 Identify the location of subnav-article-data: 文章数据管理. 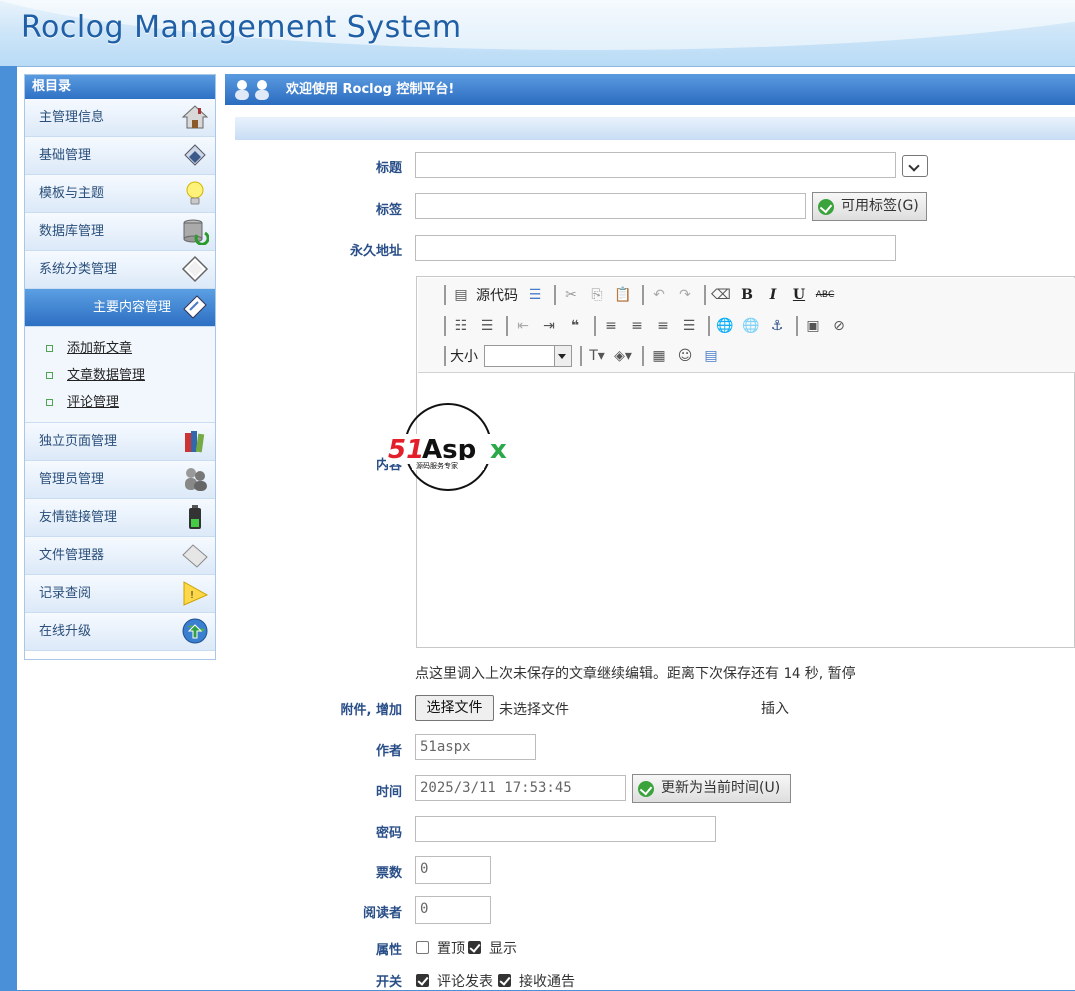
(120, 375).